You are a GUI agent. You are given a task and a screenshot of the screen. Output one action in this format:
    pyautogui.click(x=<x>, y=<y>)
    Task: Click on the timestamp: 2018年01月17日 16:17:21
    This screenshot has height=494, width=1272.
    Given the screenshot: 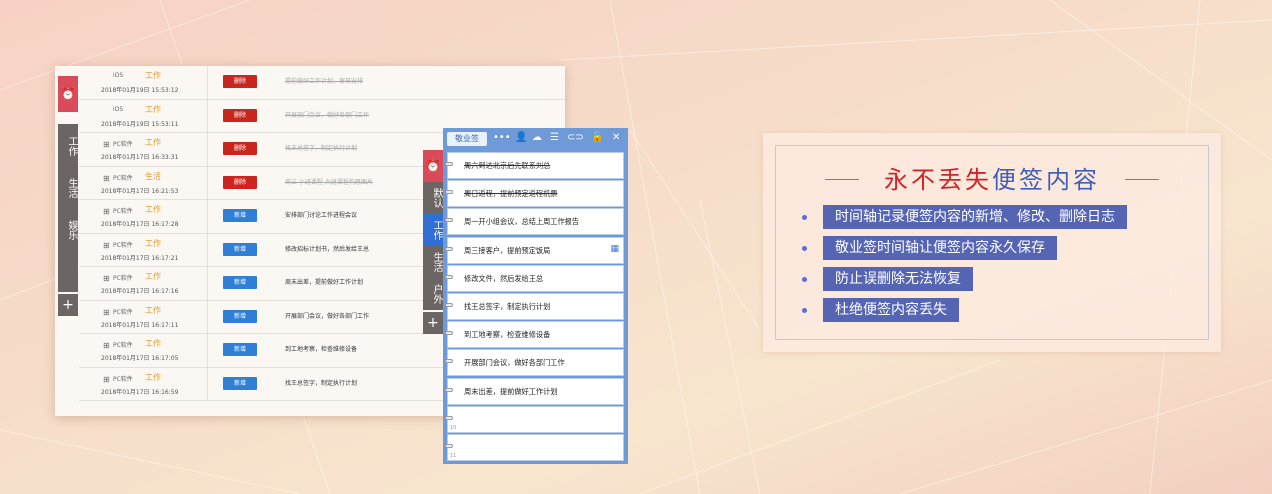 What is the action you would take?
    pyautogui.click(x=140, y=258)
    